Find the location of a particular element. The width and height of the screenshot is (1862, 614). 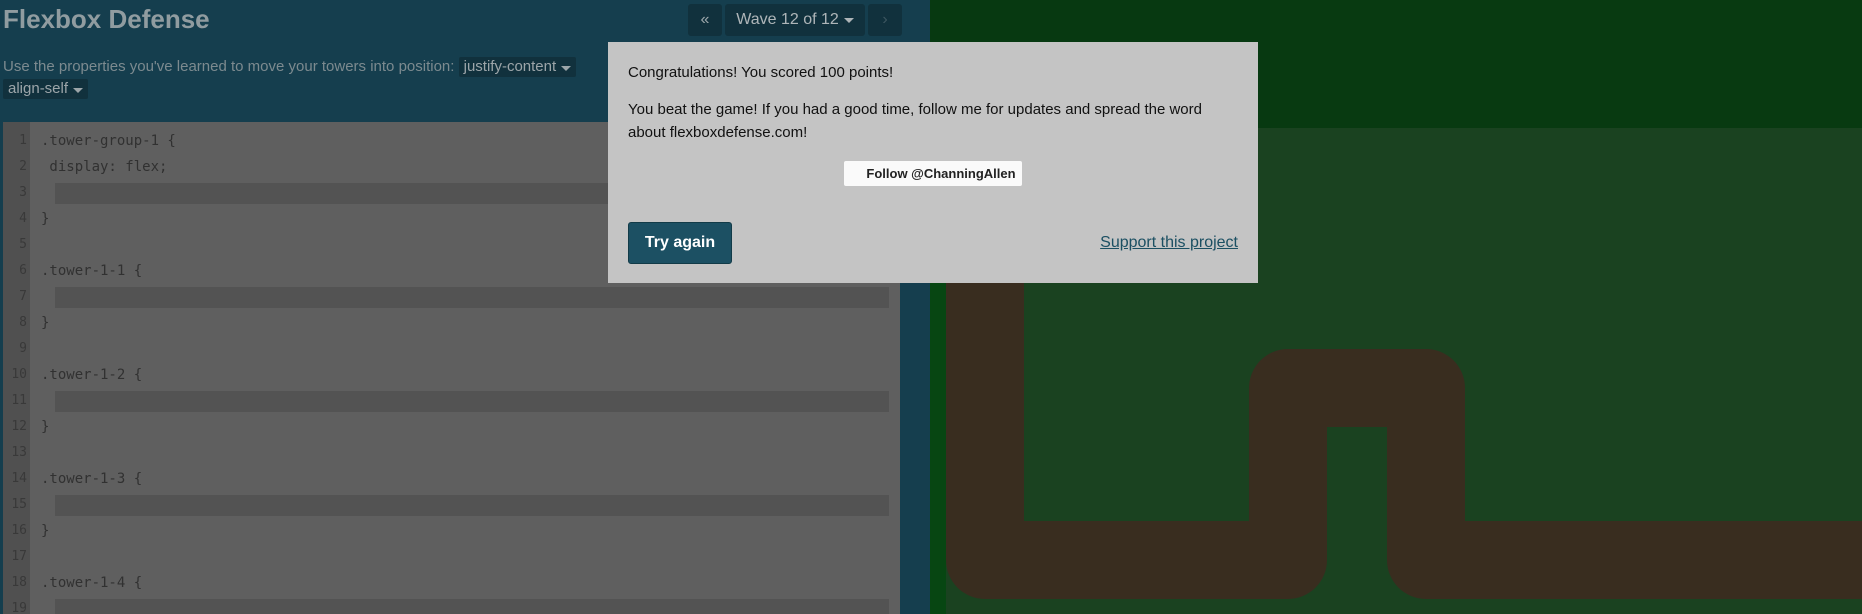

try-again-button: Try again is located at coordinates (680, 243).